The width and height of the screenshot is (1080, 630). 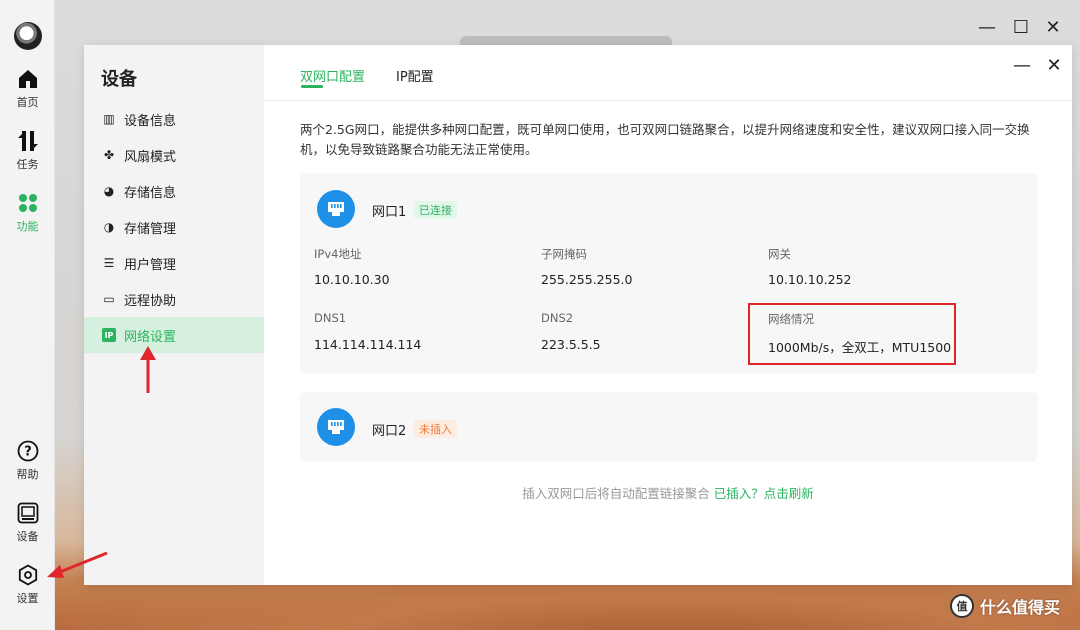 I want to click on rail-item-settings: 设置, so click(x=27, y=585).